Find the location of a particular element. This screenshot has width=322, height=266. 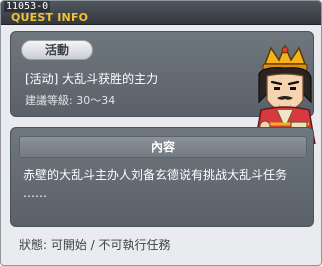

event-tag: 活動 is located at coordinates (57, 50).